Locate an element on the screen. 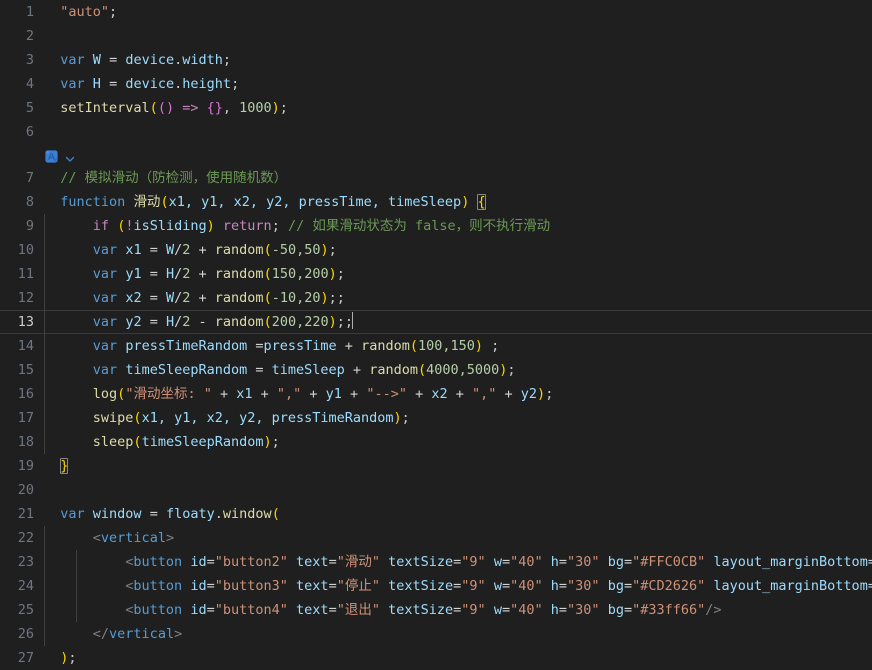 This screenshot has width=872, height=670. token-operator: + is located at coordinates (264, 394).